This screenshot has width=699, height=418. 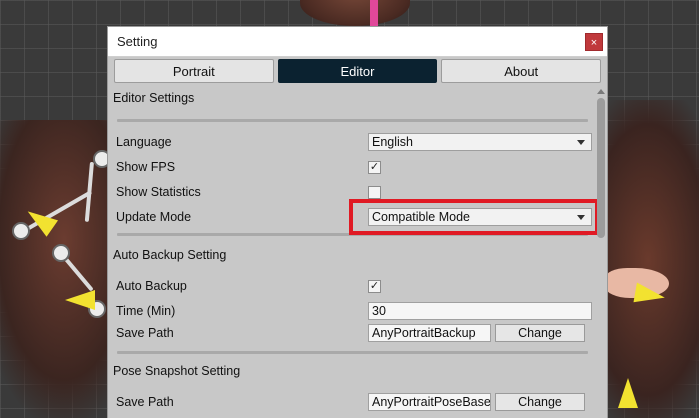 I want to click on section-title-auto-backup: Auto Backup Setting, so click(x=170, y=255).